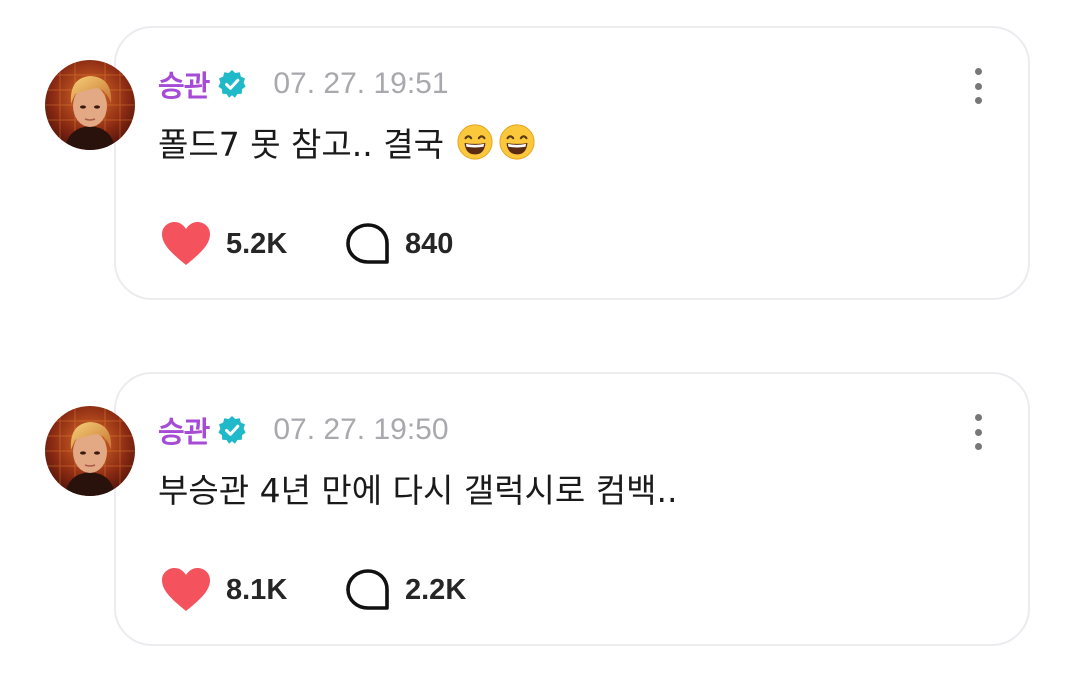 The image size is (1080, 679). Describe the element at coordinates (257, 243) in the screenshot. I see `like-count: 5.2K` at that location.